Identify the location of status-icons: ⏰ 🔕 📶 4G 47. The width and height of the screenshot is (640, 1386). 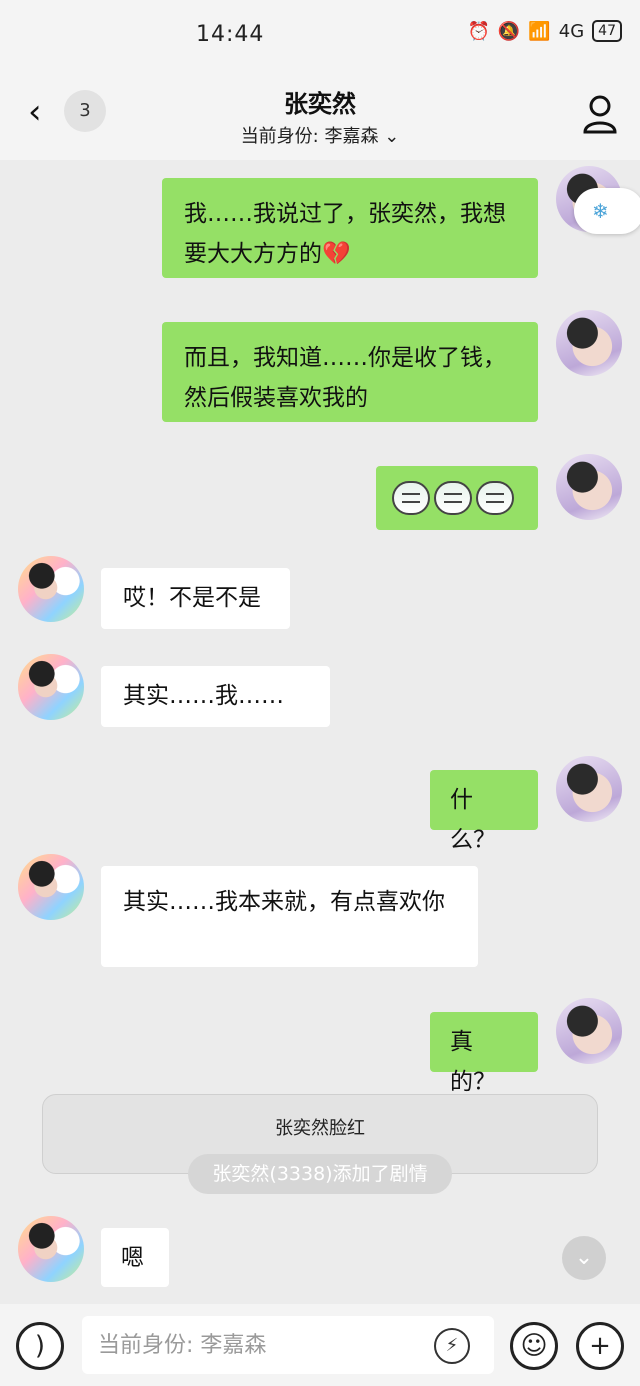
(544, 31).